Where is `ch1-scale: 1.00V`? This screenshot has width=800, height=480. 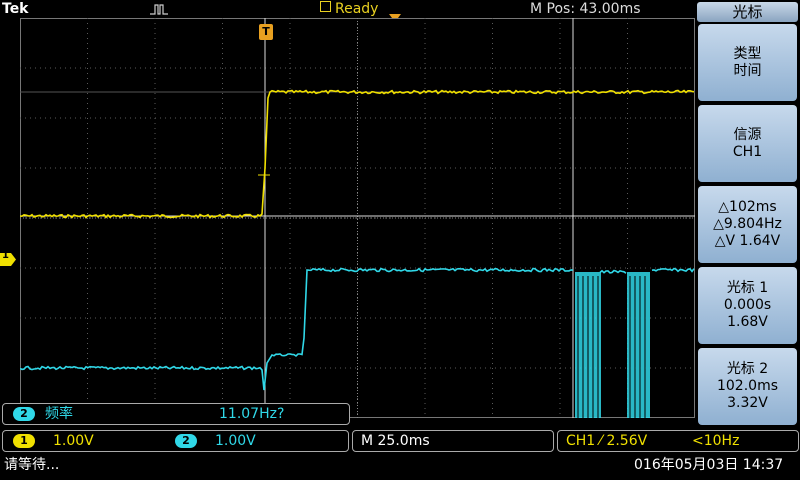 ch1-scale: 1.00V is located at coordinates (73, 441).